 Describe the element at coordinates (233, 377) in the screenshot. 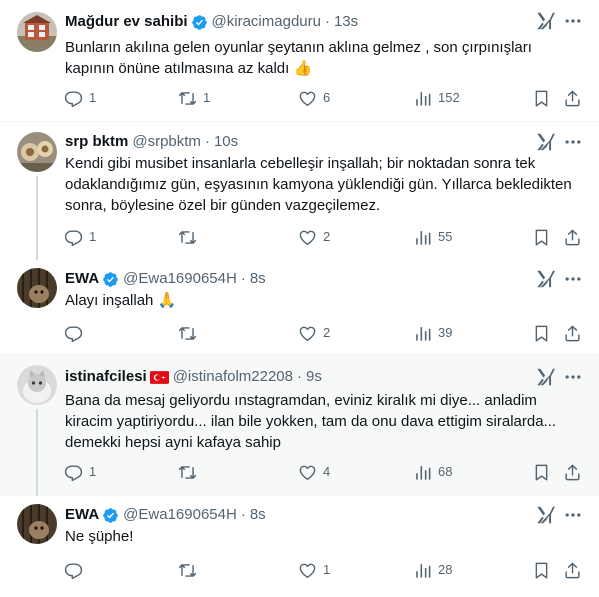

I see `handle: @istinafolm22208` at that location.